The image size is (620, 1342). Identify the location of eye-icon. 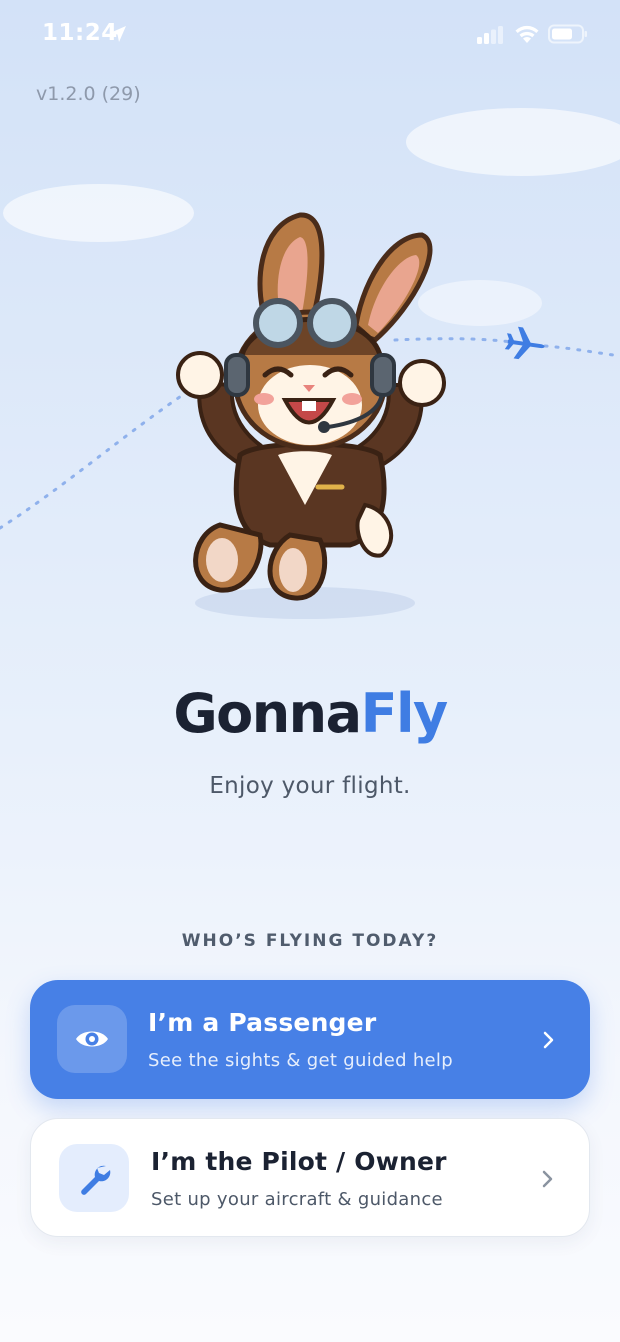
(92, 1039).